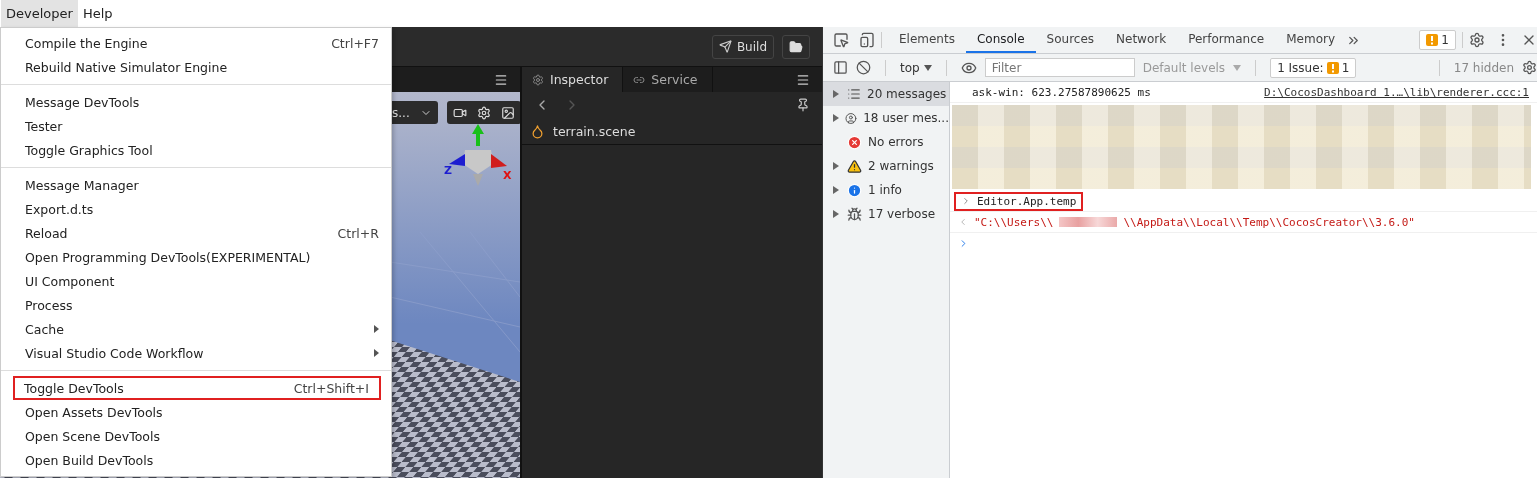 The width and height of the screenshot is (1537, 478). Describe the element at coordinates (867, 40) in the screenshot. I see `device-toolbar-icon` at that location.